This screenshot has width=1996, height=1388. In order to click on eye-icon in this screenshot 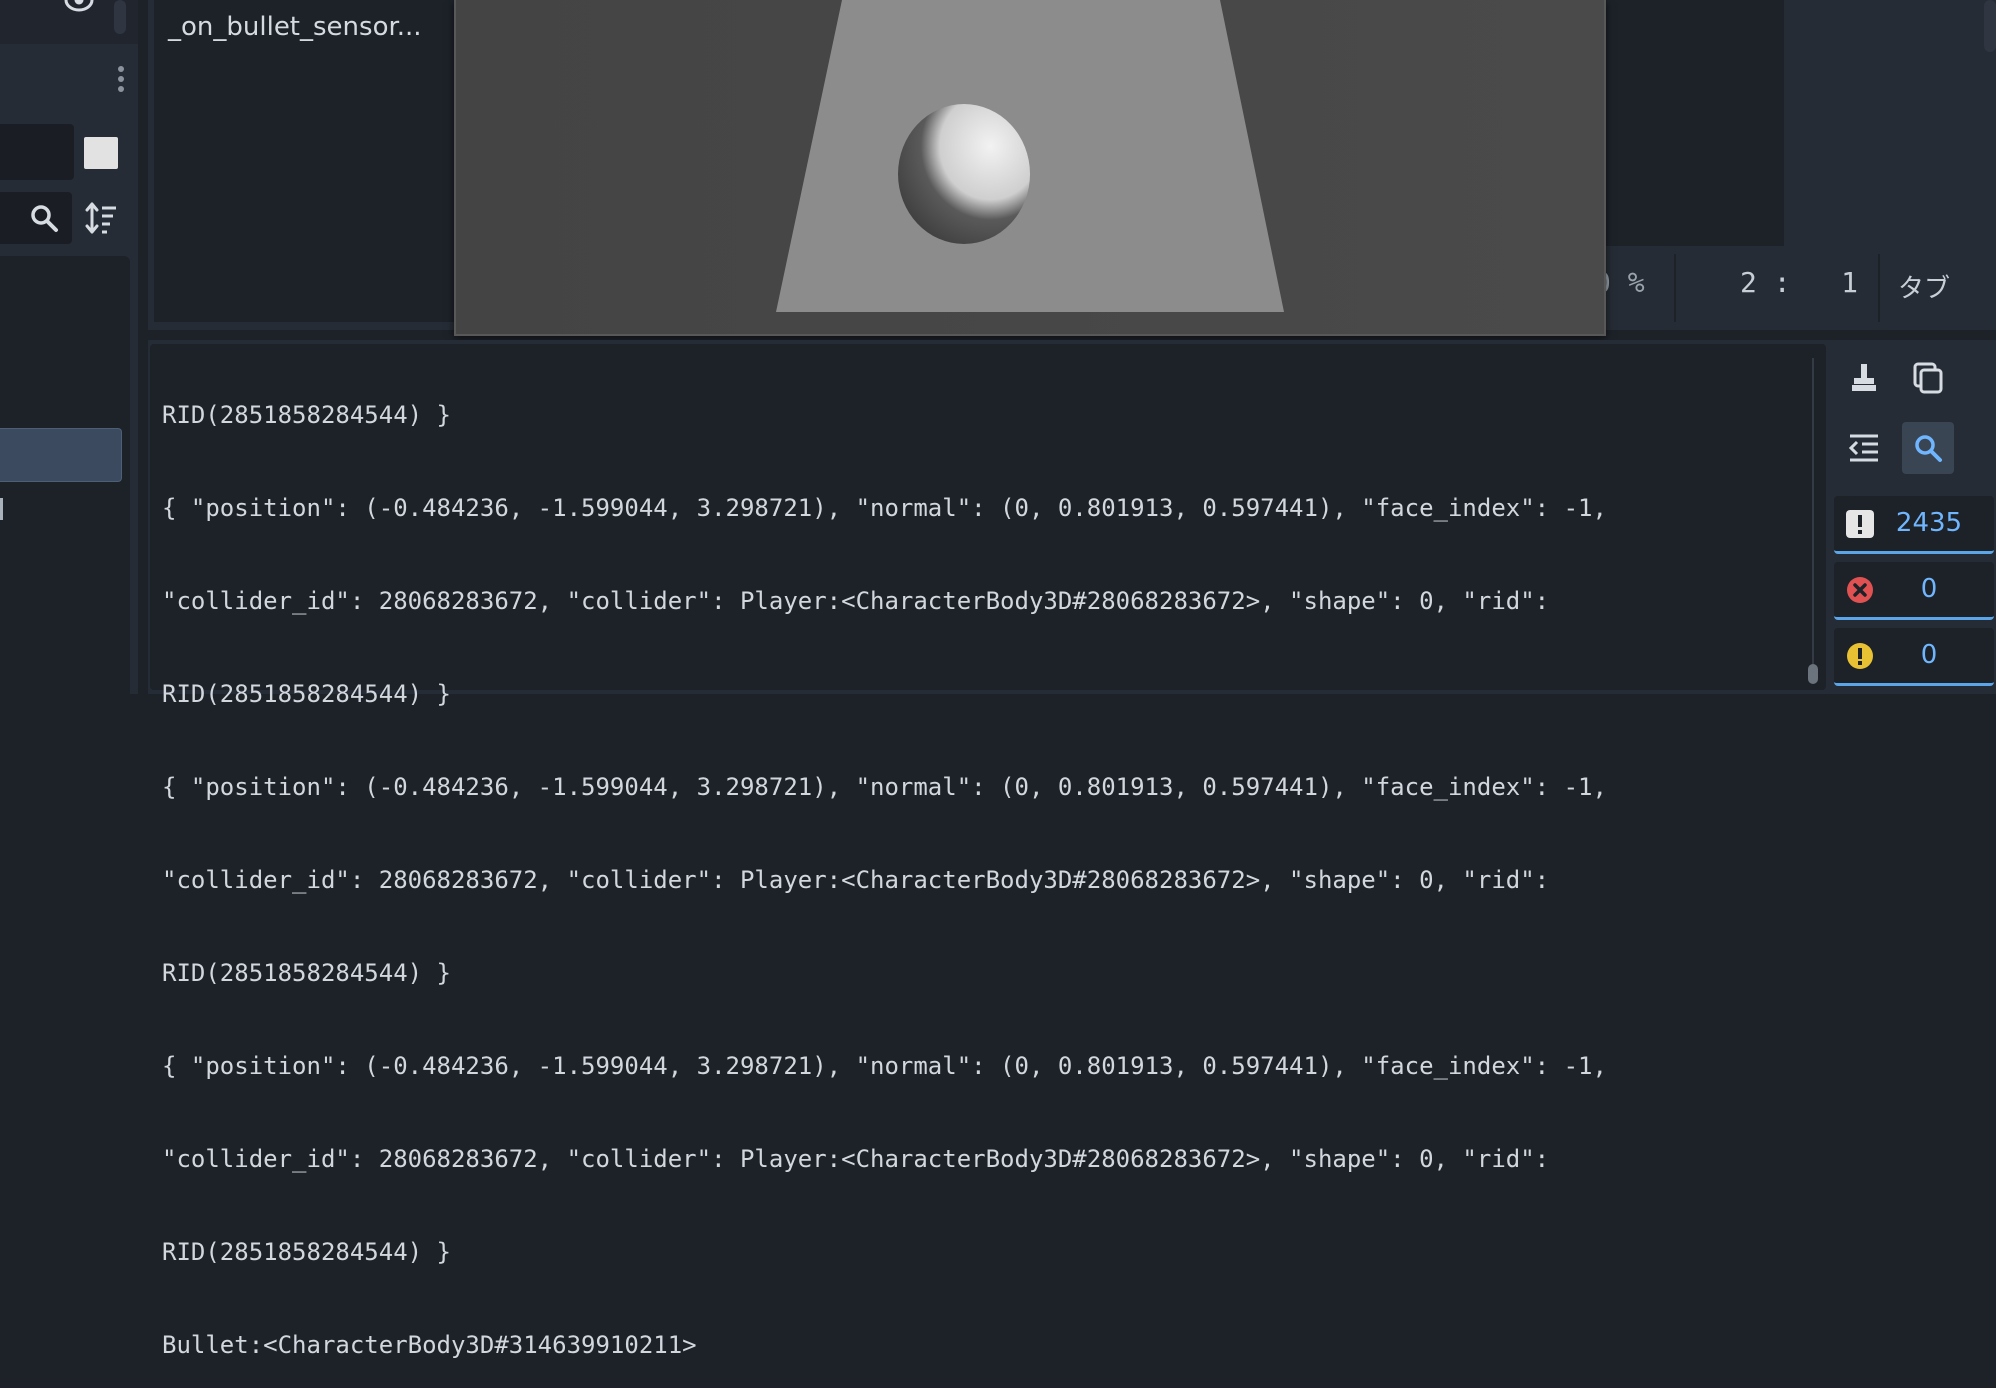, I will do `click(79, 8)`.